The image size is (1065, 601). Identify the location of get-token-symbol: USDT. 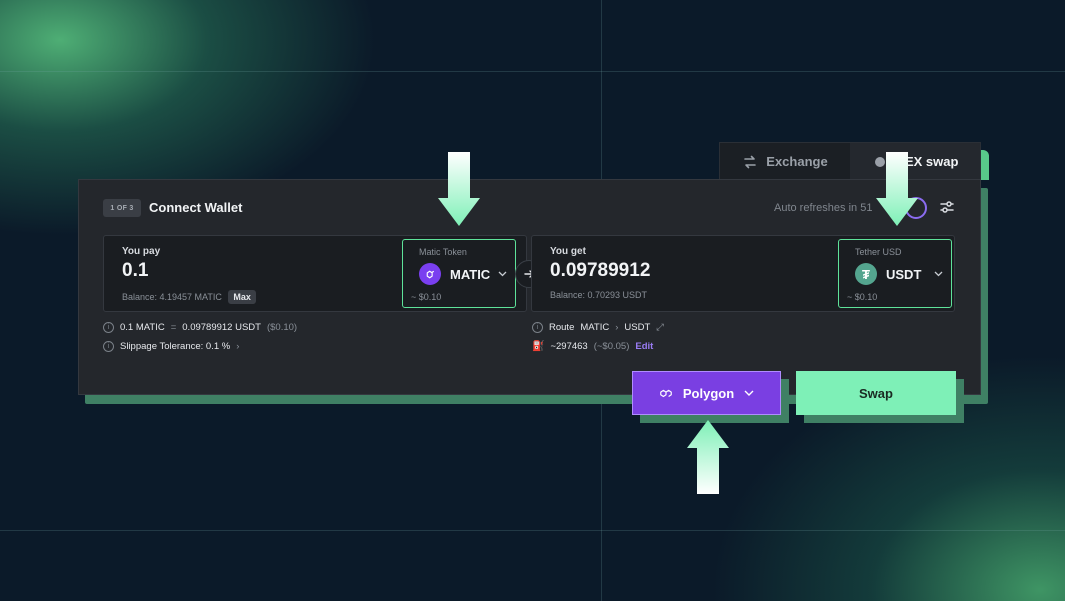
(904, 274).